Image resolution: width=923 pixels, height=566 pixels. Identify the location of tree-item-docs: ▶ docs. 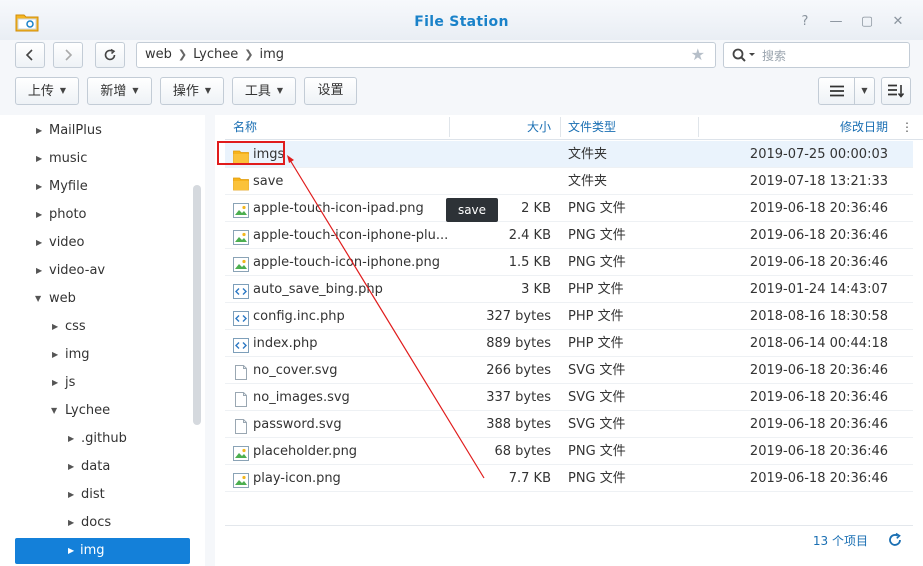
(95, 523).